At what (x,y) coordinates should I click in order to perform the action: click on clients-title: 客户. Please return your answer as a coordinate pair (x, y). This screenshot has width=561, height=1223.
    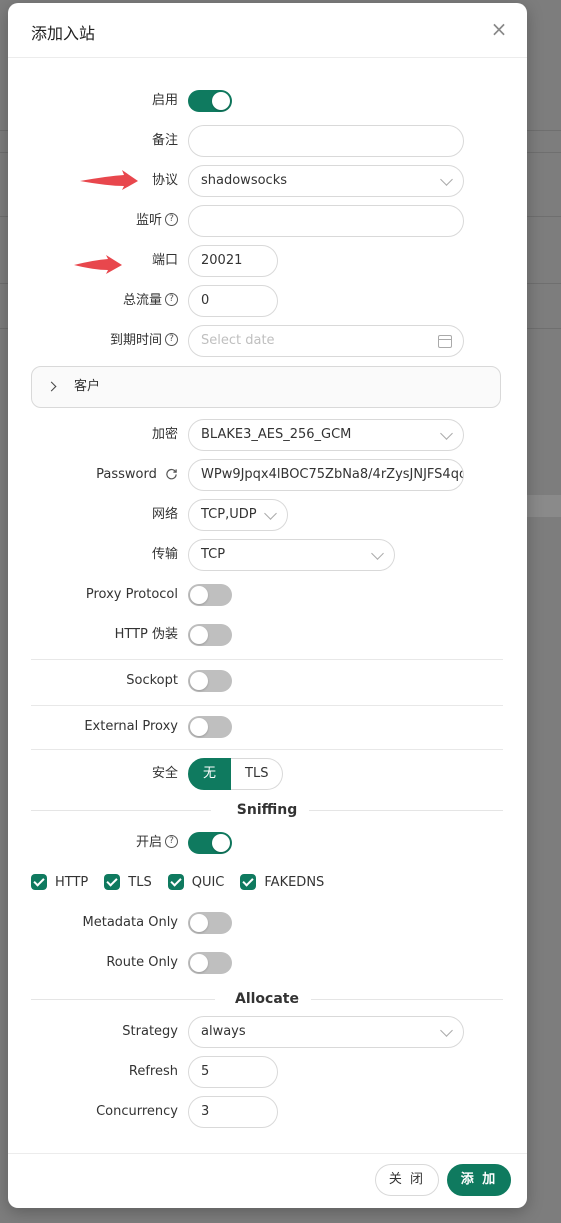
    Looking at the image, I should click on (87, 386).